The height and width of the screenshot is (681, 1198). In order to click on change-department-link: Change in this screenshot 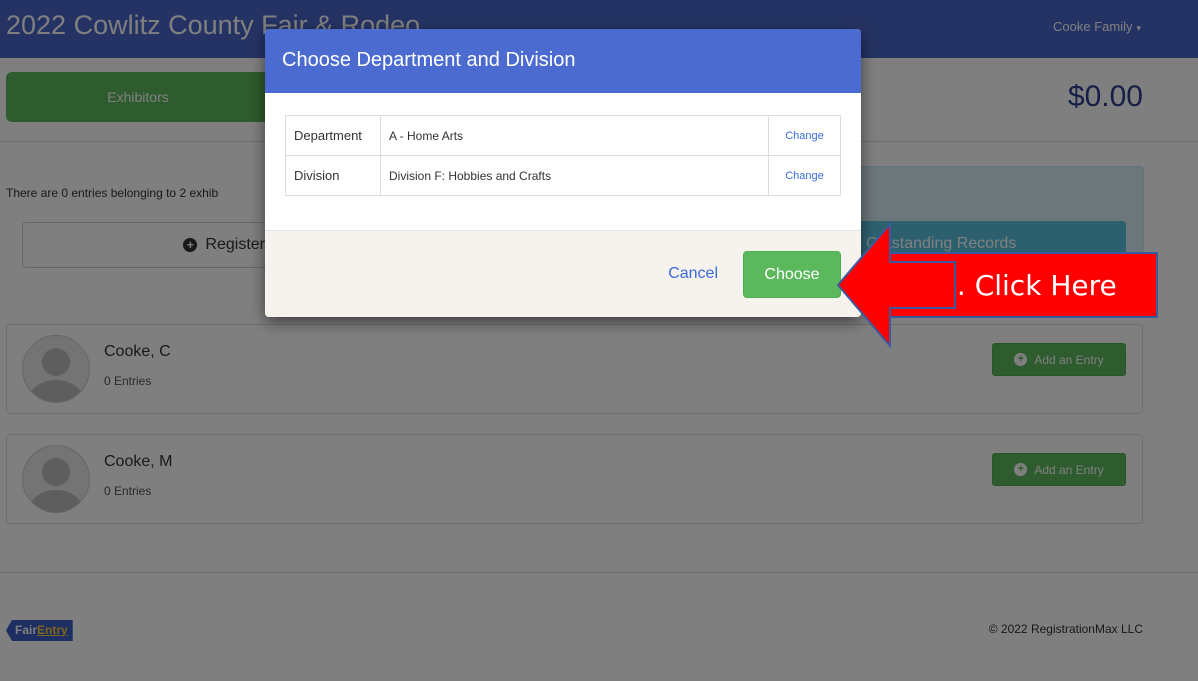, I will do `click(804, 135)`.